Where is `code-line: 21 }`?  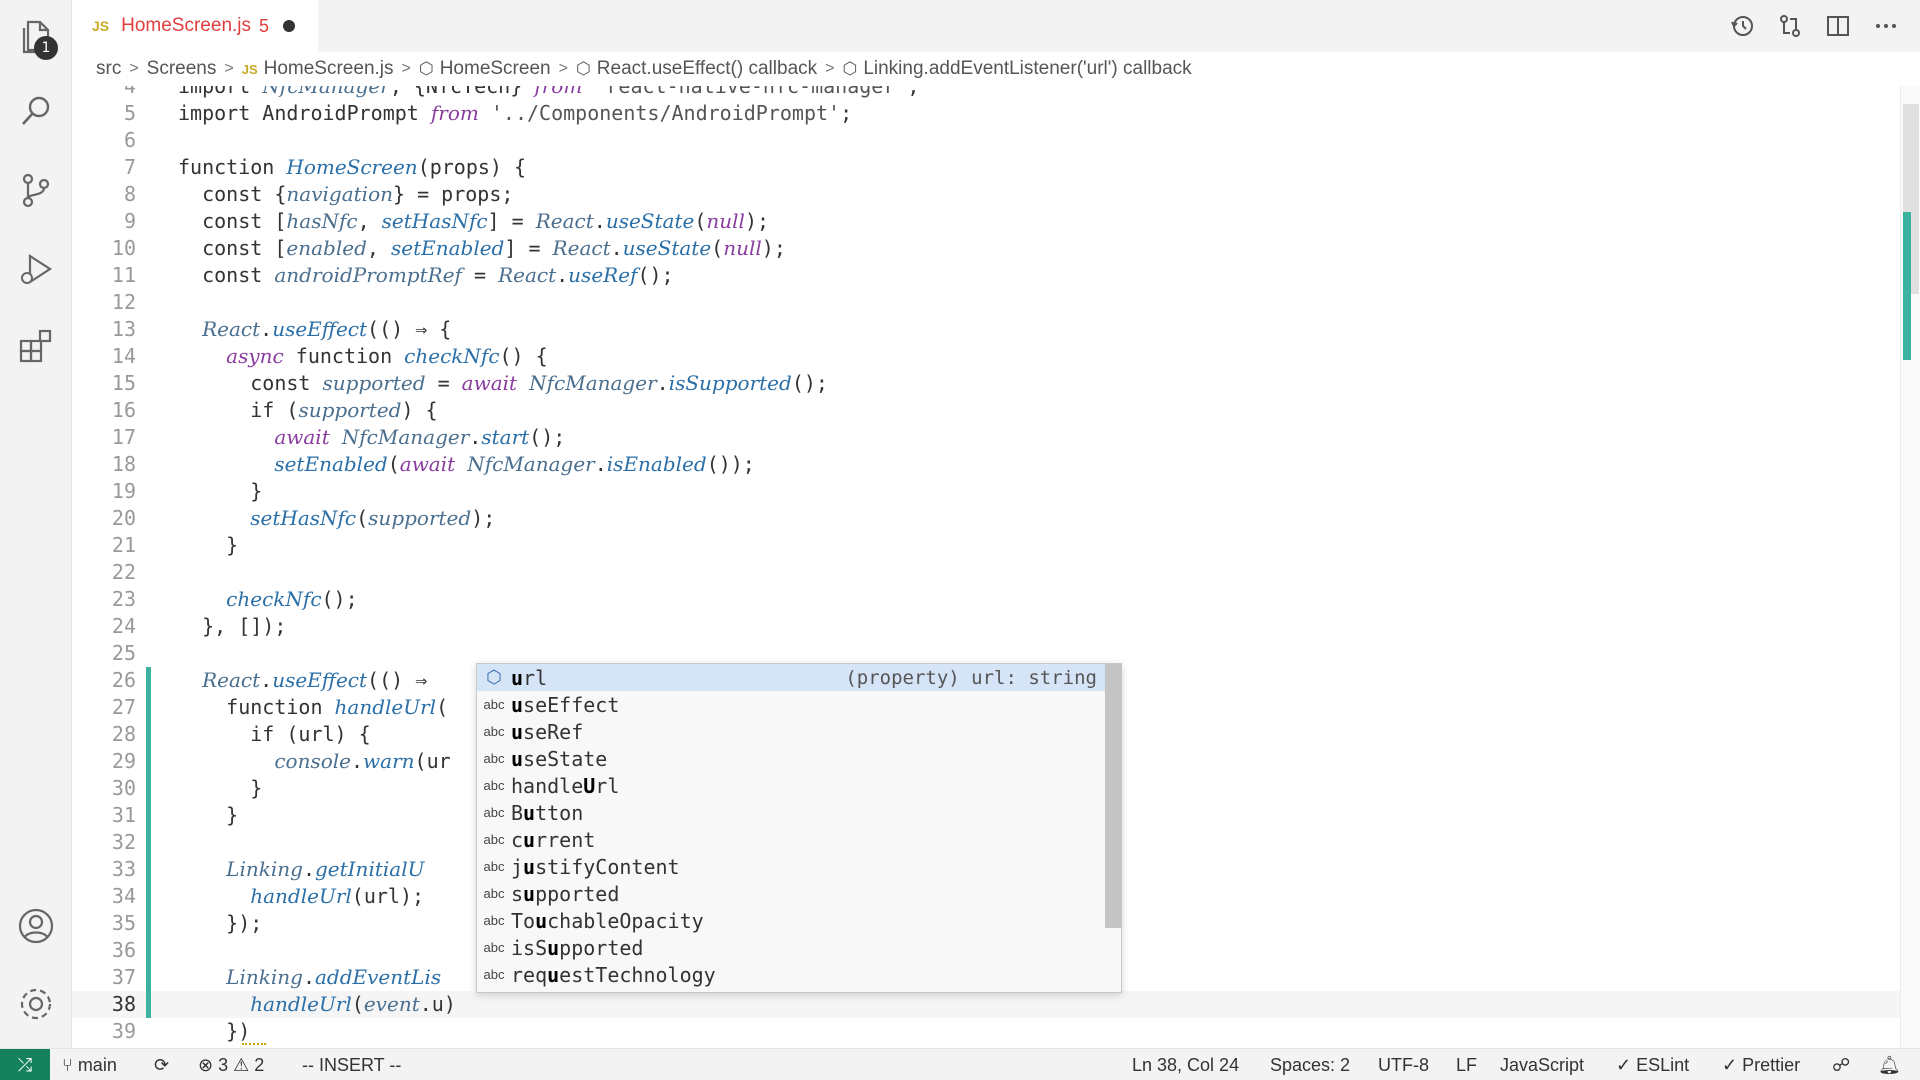 code-line: 21 } is located at coordinates (986, 545).